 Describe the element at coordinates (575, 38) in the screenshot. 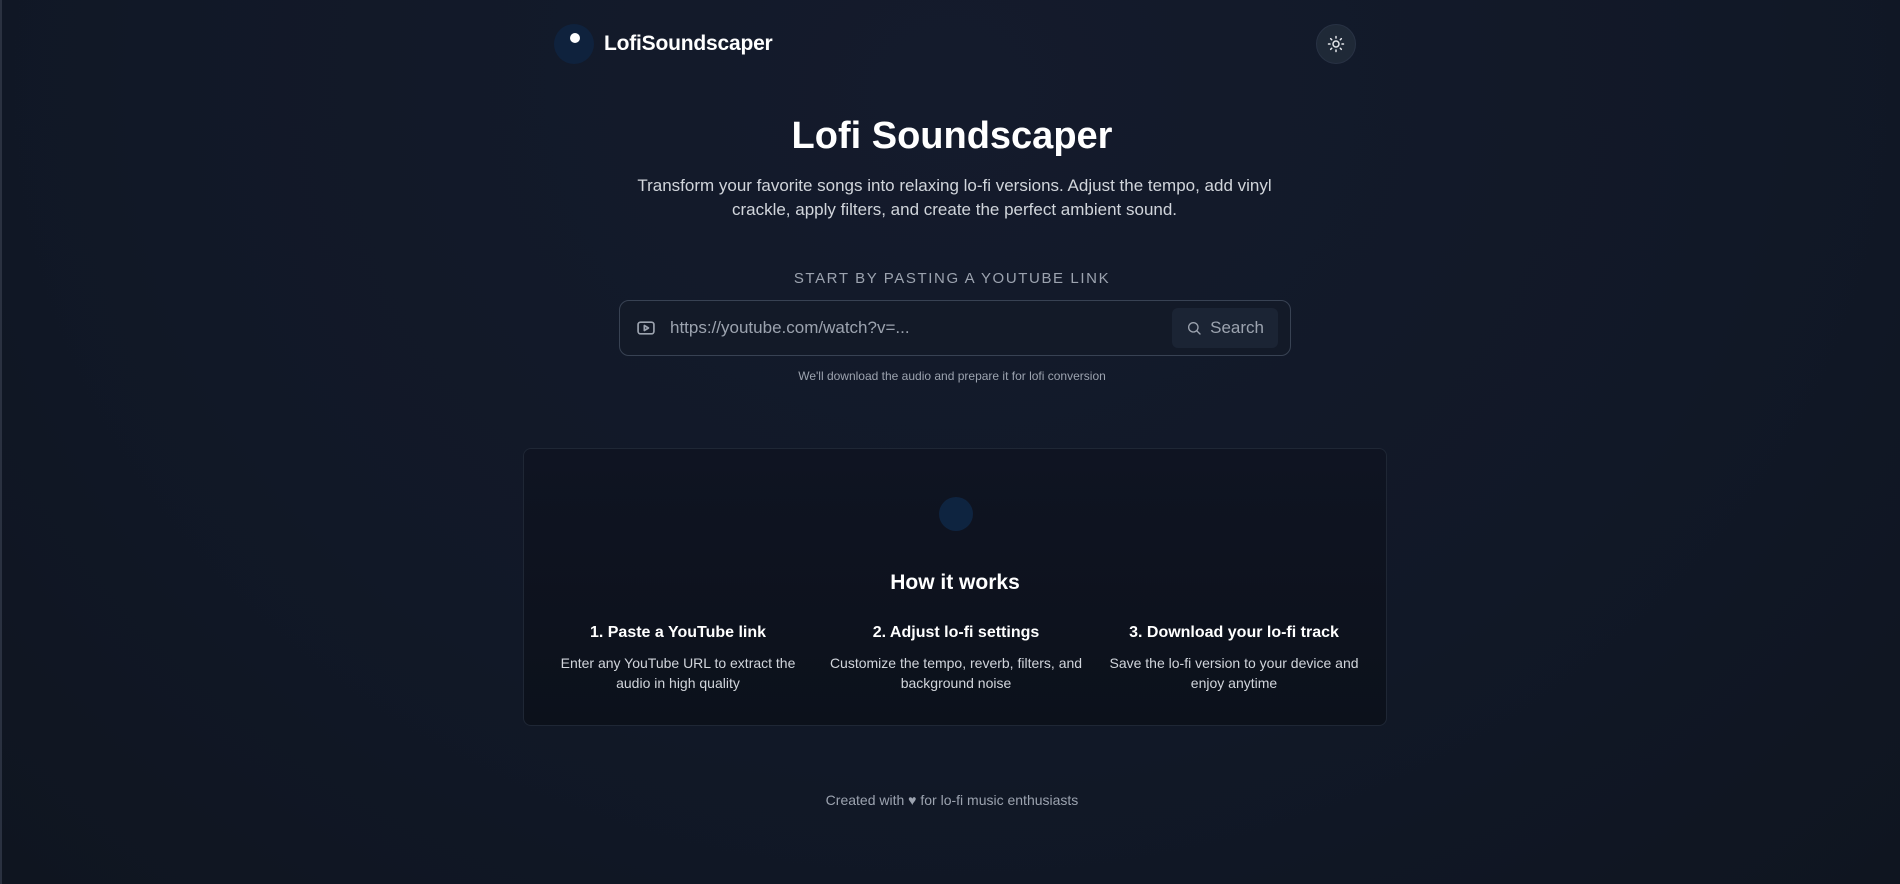

I see `logo-dot` at that location.